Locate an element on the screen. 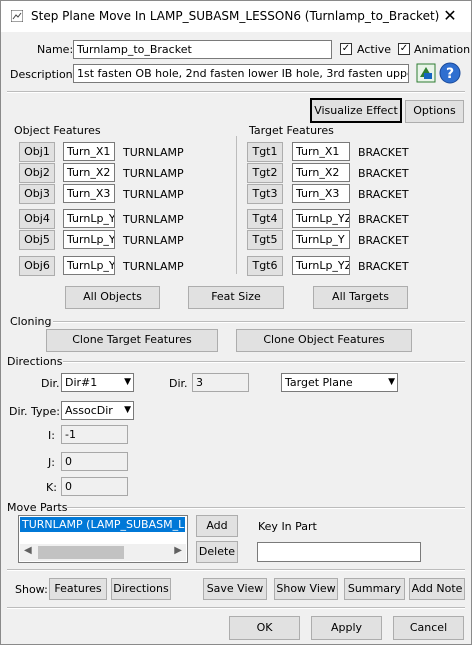  obj5-part-label: TURNLAMP is located at coordinates (153, 240).